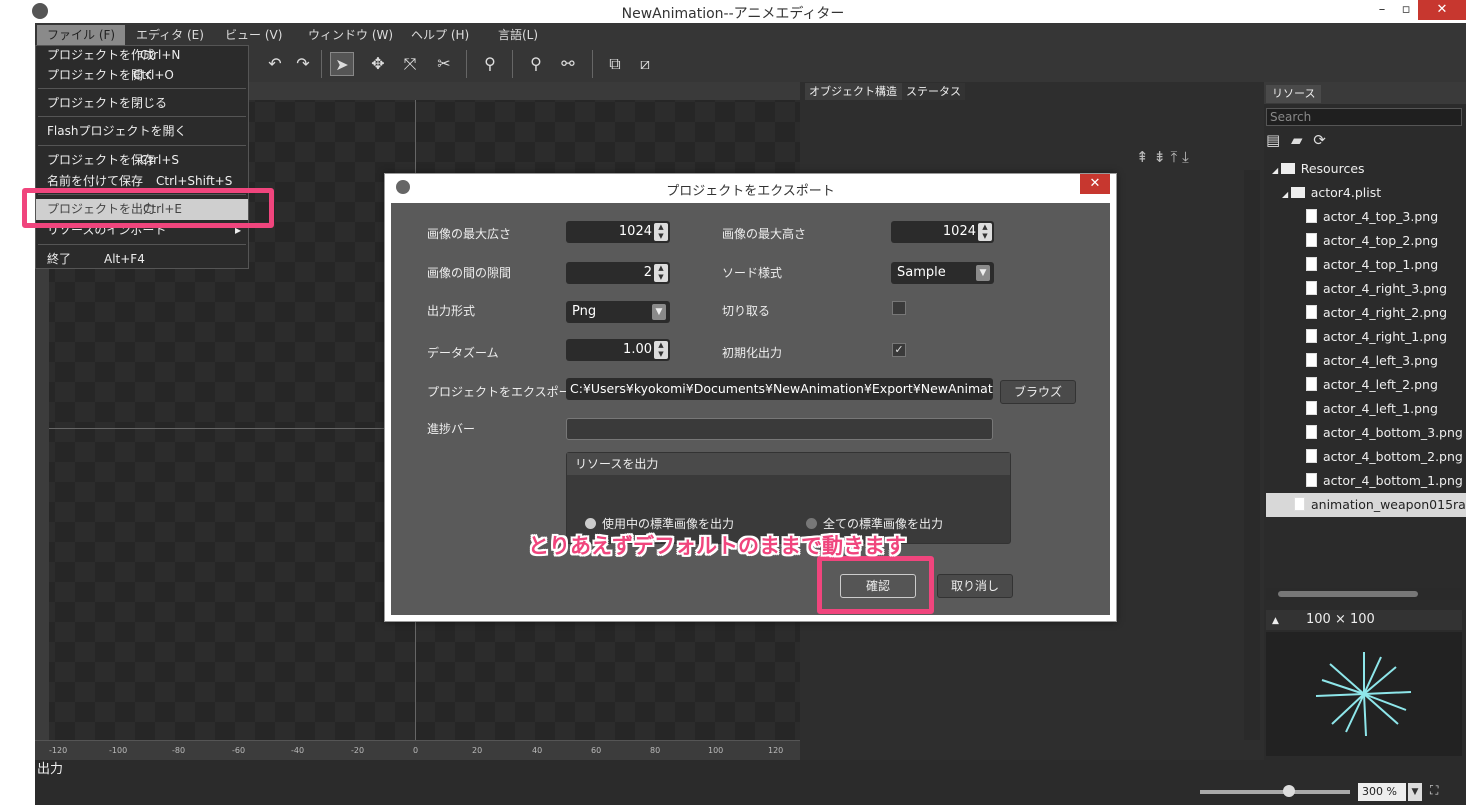 The image size is (1466, 809). What do you see at coordinates (1366, 193) in the screenshot?
I see `resource-tree-item: ◢ actor4.plist` at bounding box center [1366, 193].